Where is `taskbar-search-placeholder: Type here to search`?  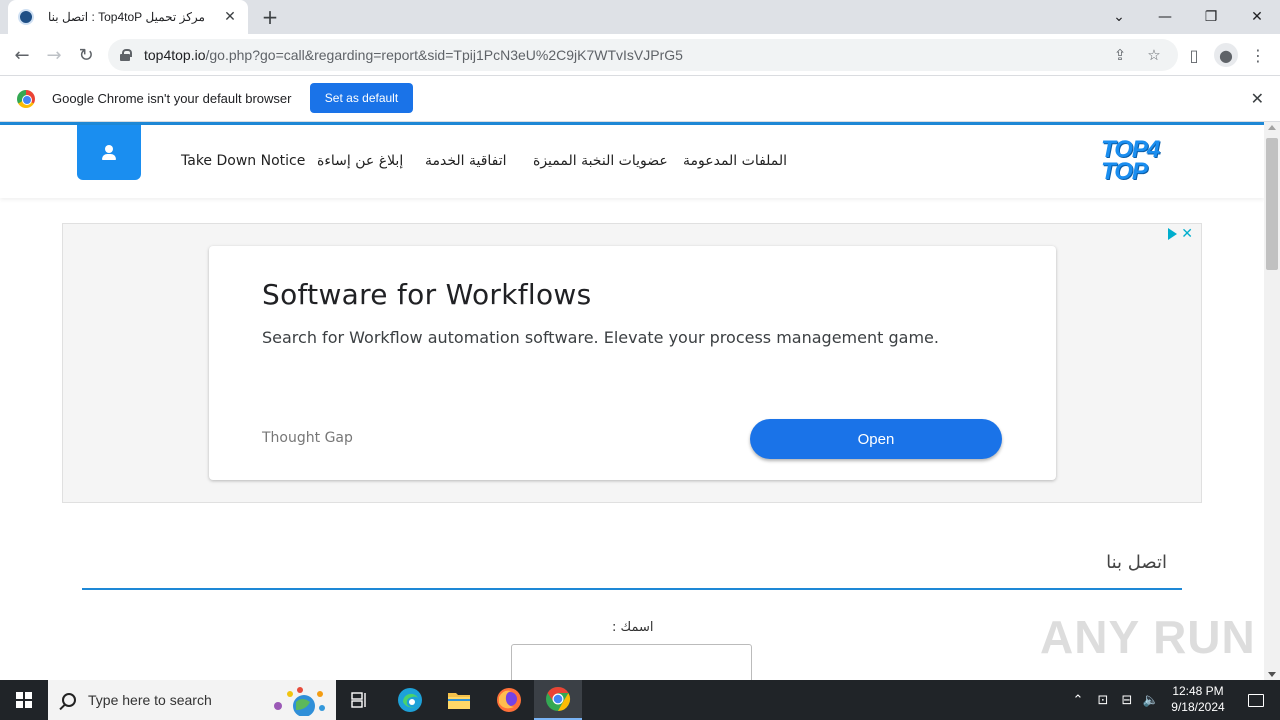 taskbar-search-placeholder: Type here to search is located at coordinates (150, 700).